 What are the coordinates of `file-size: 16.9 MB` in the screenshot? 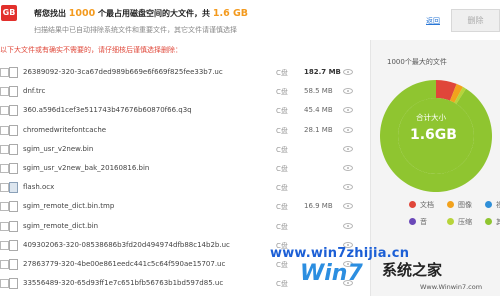 It's located at (318, 206).